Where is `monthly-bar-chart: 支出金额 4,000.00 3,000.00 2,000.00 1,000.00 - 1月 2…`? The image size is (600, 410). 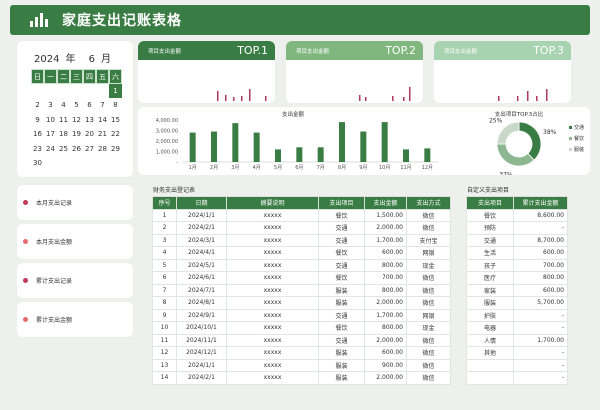
monthly-bar-chart: 支出金额 4,000.00 3,000.00 2,000.00 1,000.00 - 1月 2… is located at coordinates (297, 140).